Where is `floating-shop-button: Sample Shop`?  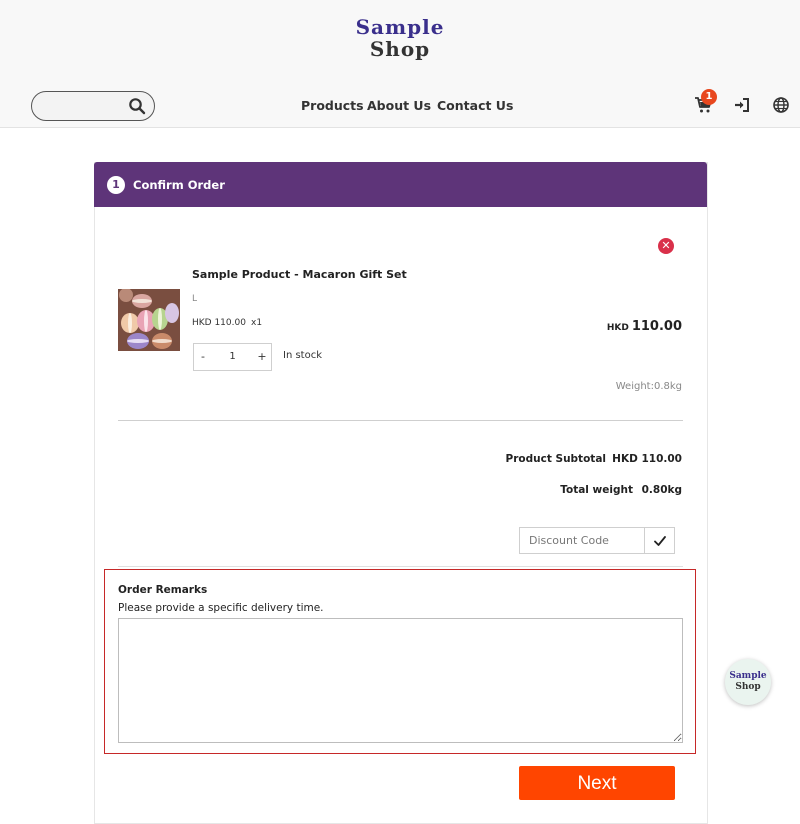
floating-shop-button: Sample Shop is located at coordinates (748, 682).